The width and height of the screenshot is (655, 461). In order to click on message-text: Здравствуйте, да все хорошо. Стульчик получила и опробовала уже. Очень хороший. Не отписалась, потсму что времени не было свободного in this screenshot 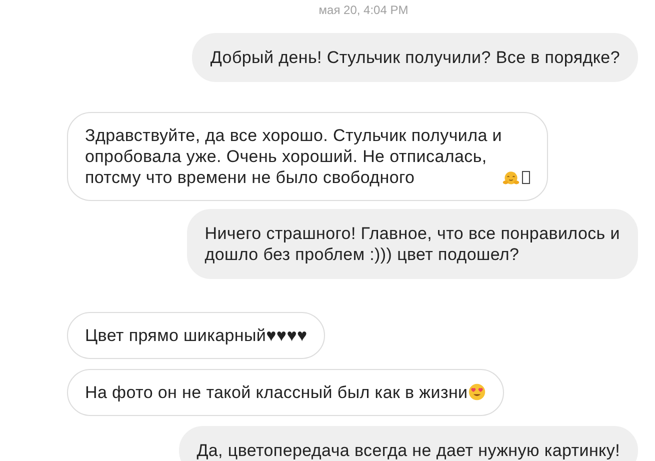, I will do `click(293, 156)`.